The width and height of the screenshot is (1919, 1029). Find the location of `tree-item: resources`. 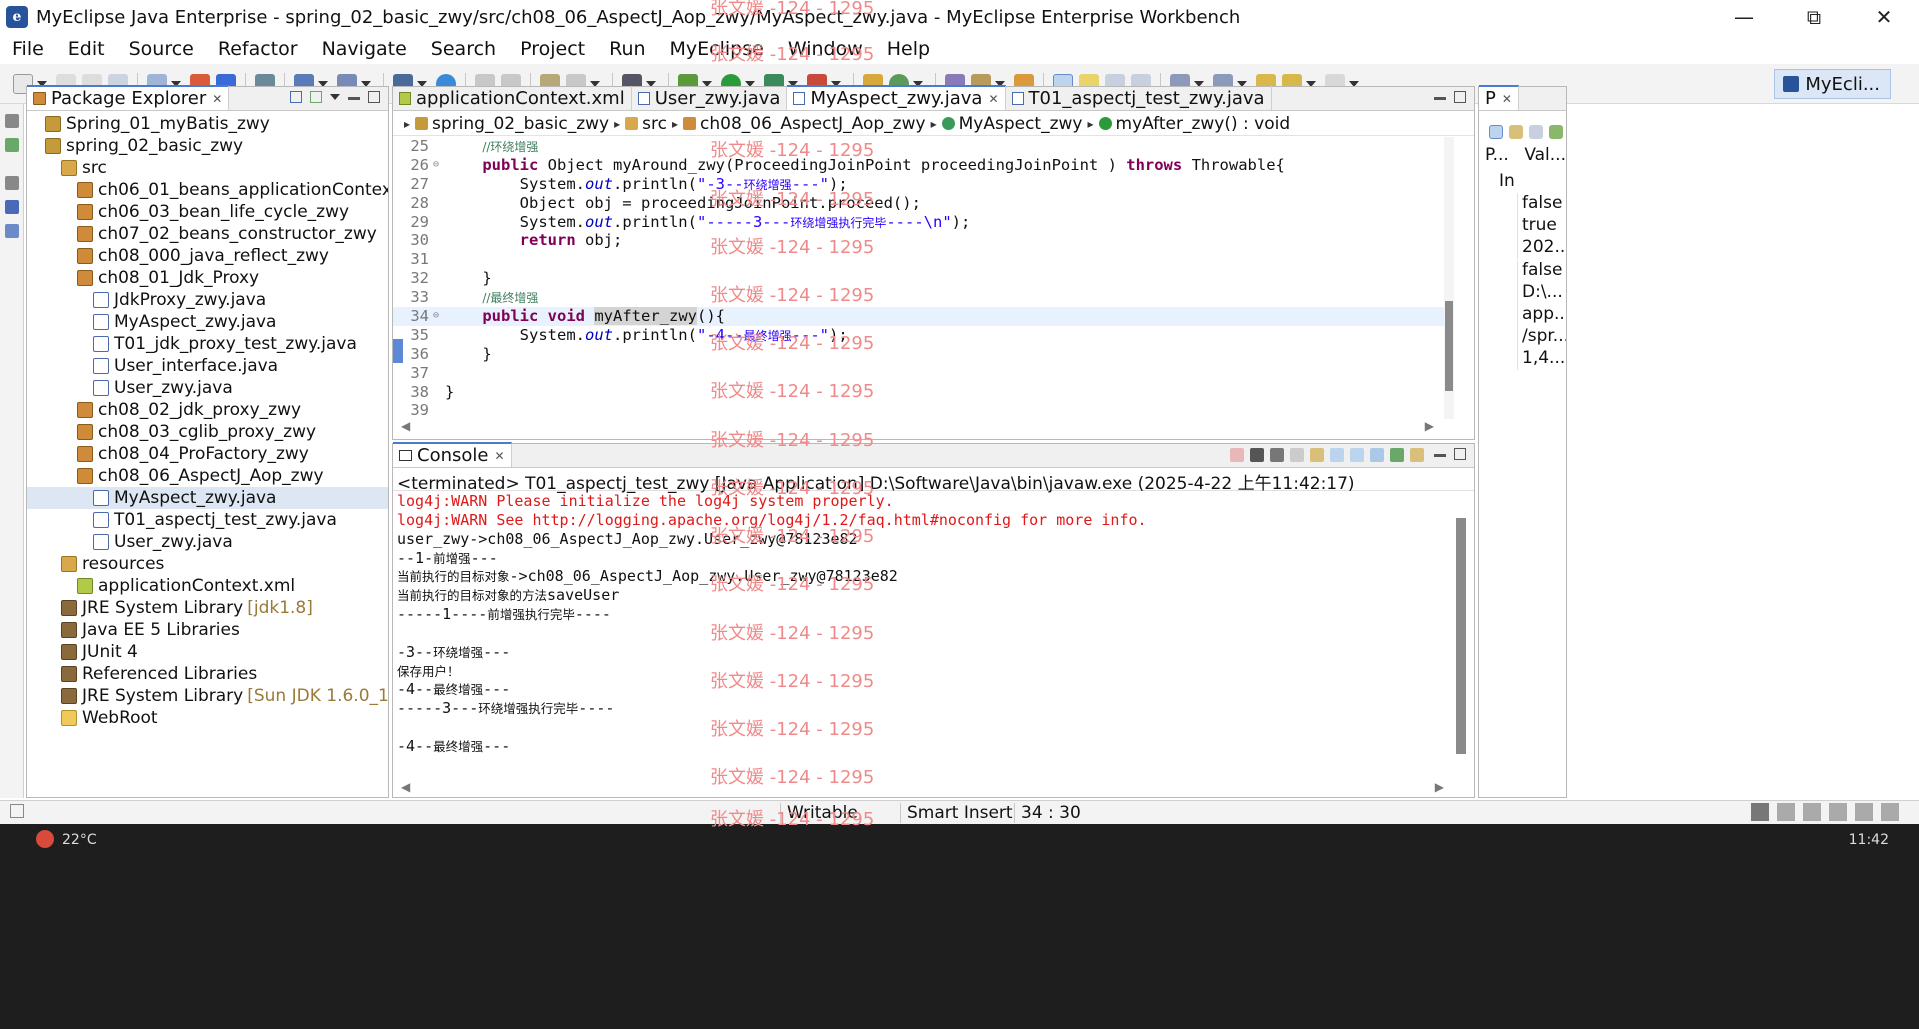

tree-item: resources is located at coordinates (207, 564).